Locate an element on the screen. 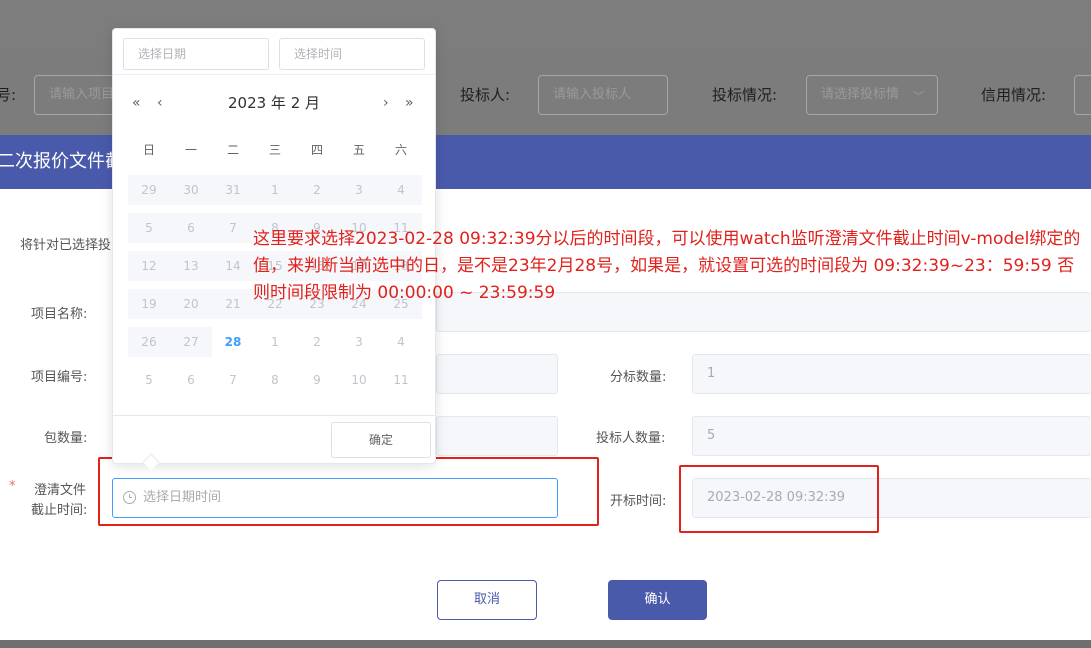 The width and height of the screenshot is (1091, 648). day-cell: 29 is located at coordinates (149, 190).